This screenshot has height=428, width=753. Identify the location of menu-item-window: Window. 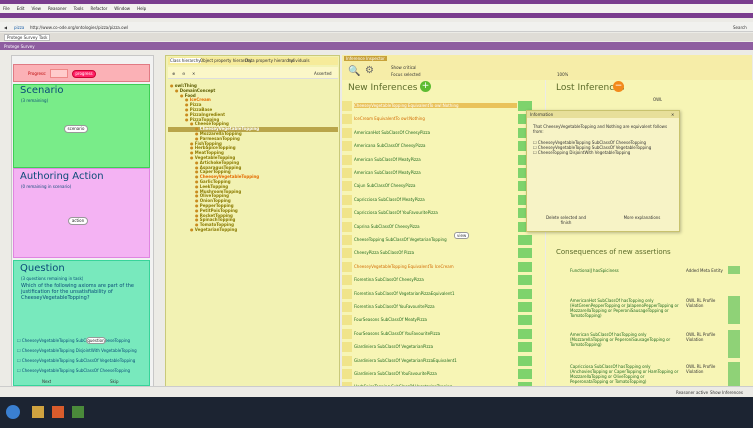
(122, 8).